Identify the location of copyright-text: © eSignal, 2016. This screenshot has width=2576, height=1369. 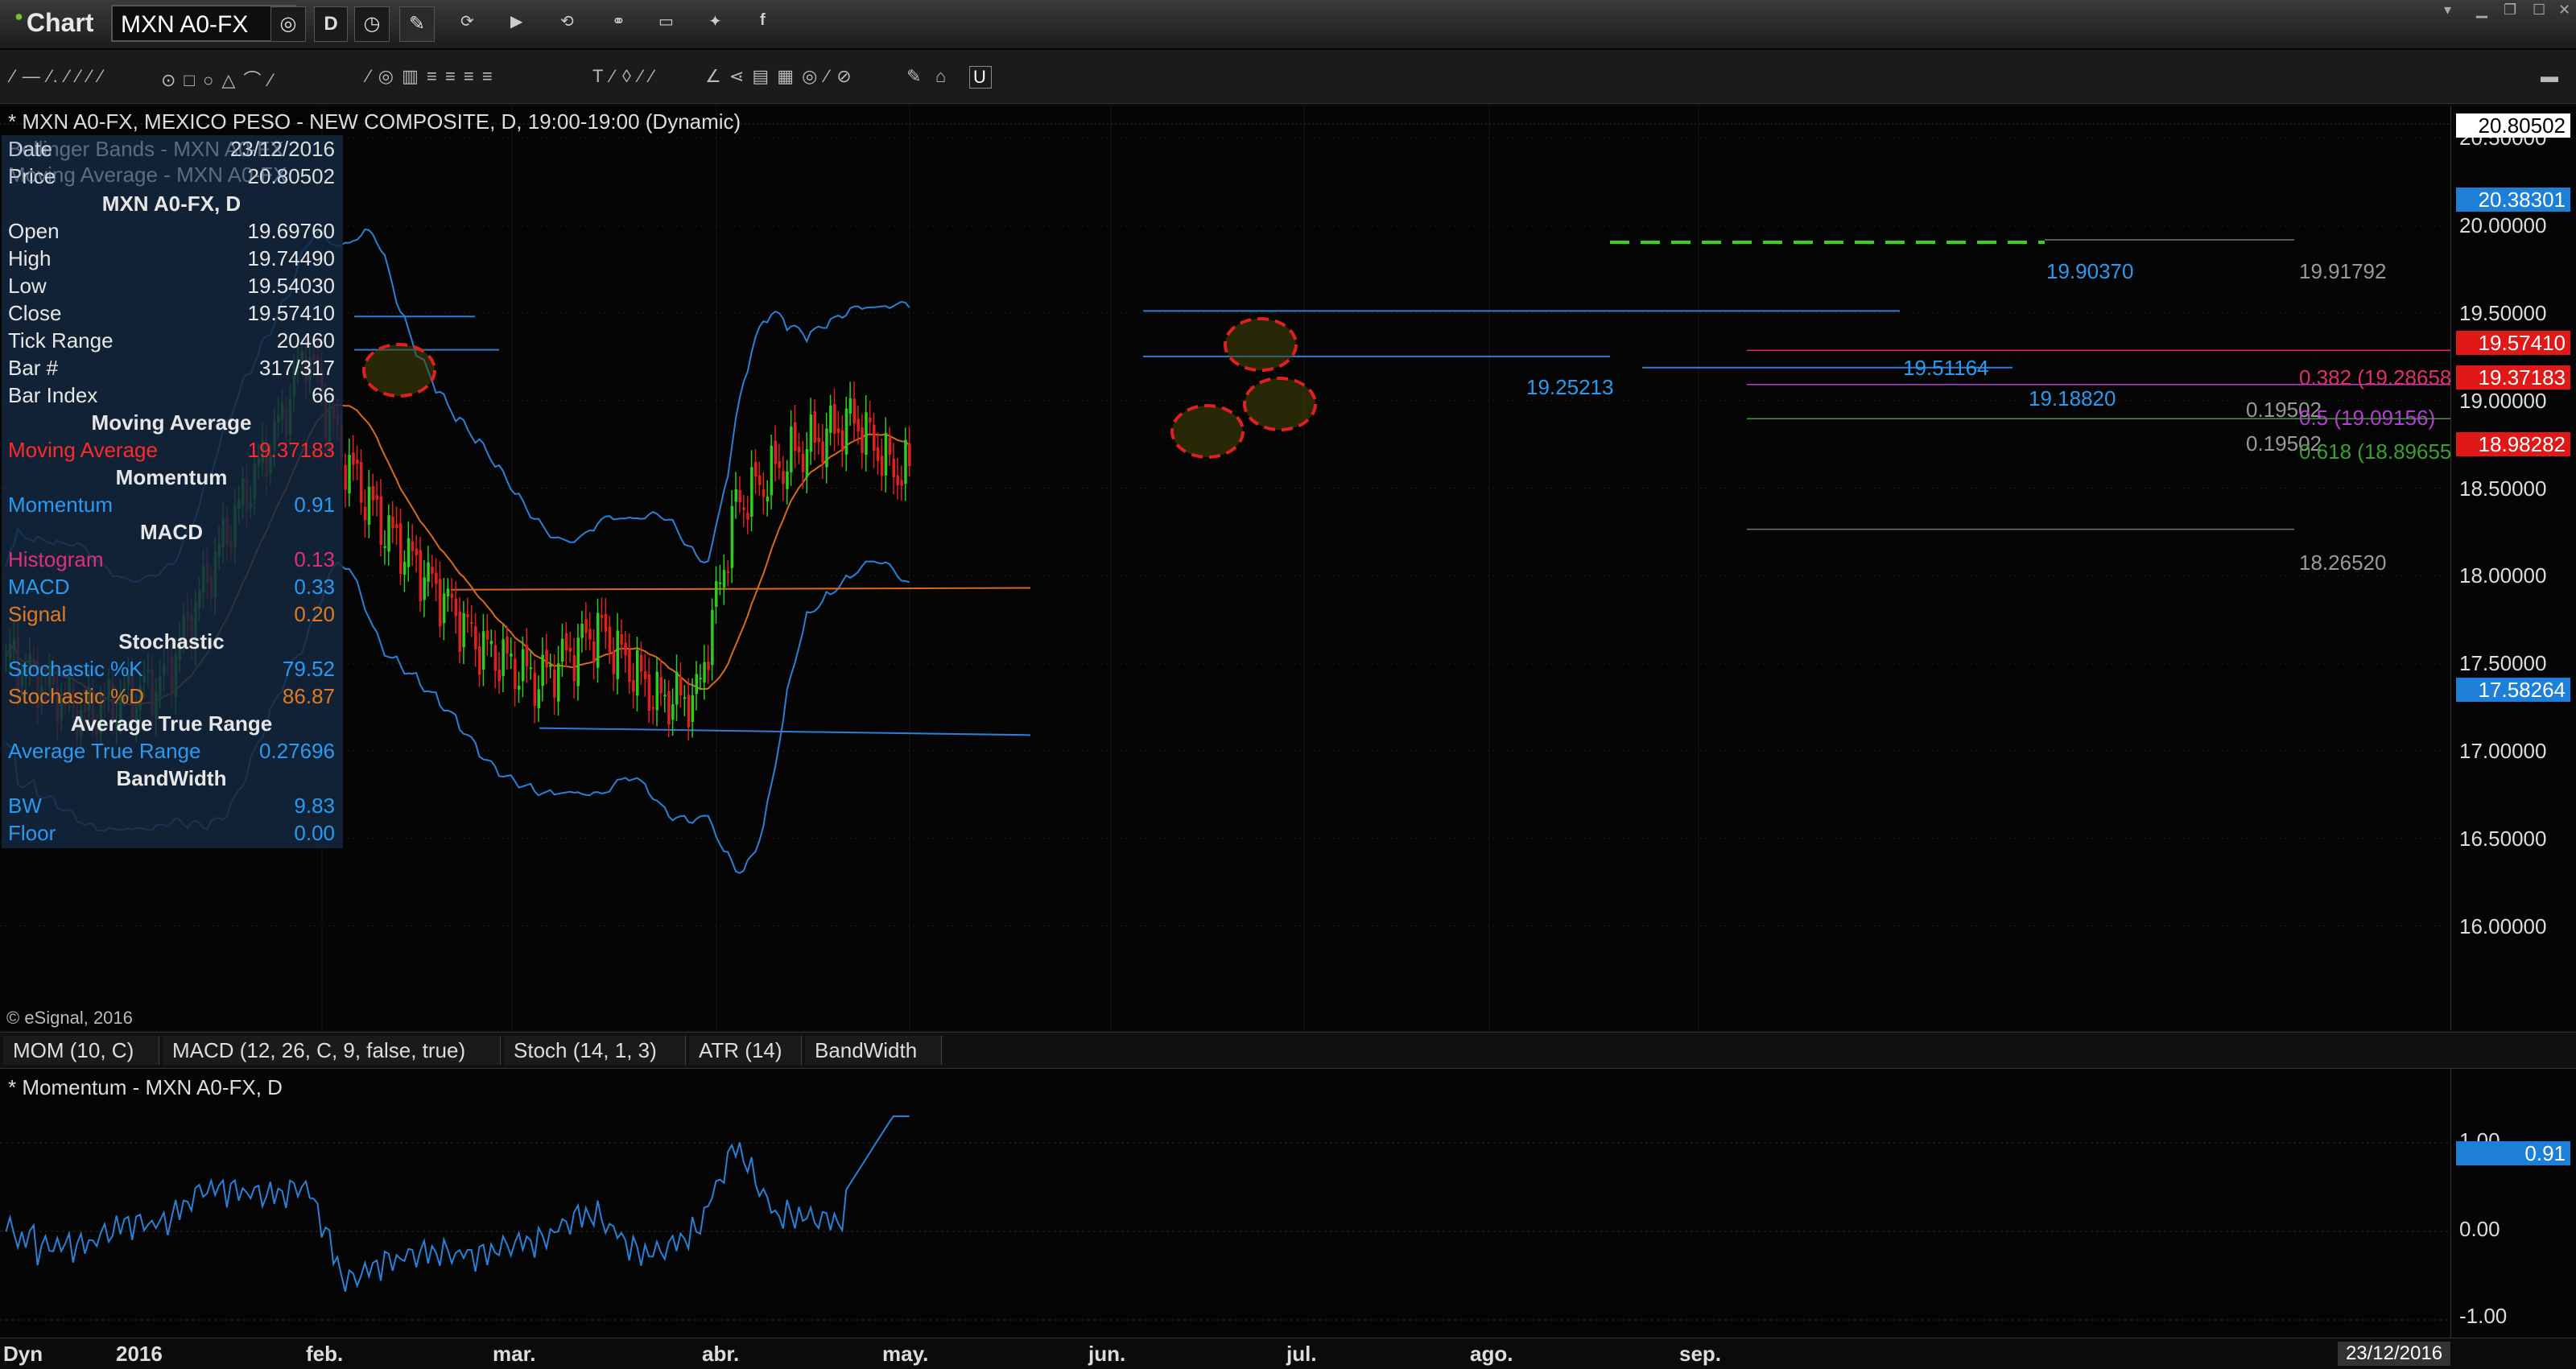
(69, 1018).